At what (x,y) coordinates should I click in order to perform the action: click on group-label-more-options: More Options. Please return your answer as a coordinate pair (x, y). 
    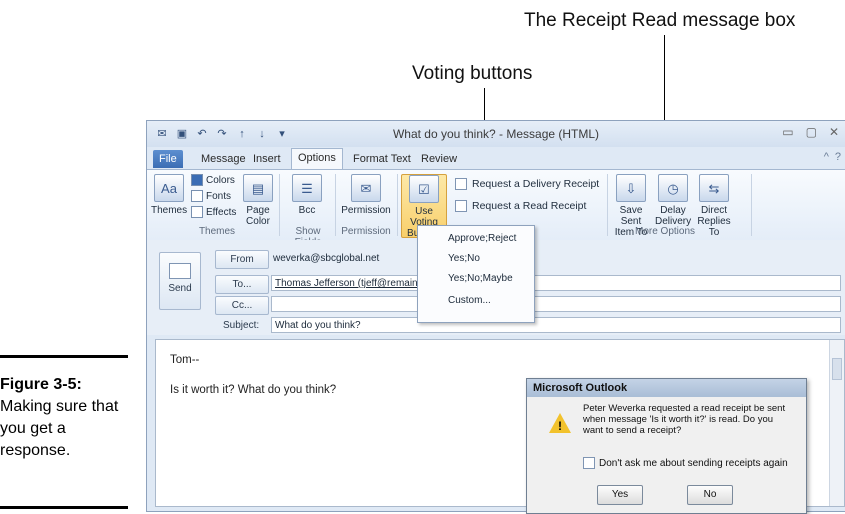
    Looking at the image, I should click on (665, 231).